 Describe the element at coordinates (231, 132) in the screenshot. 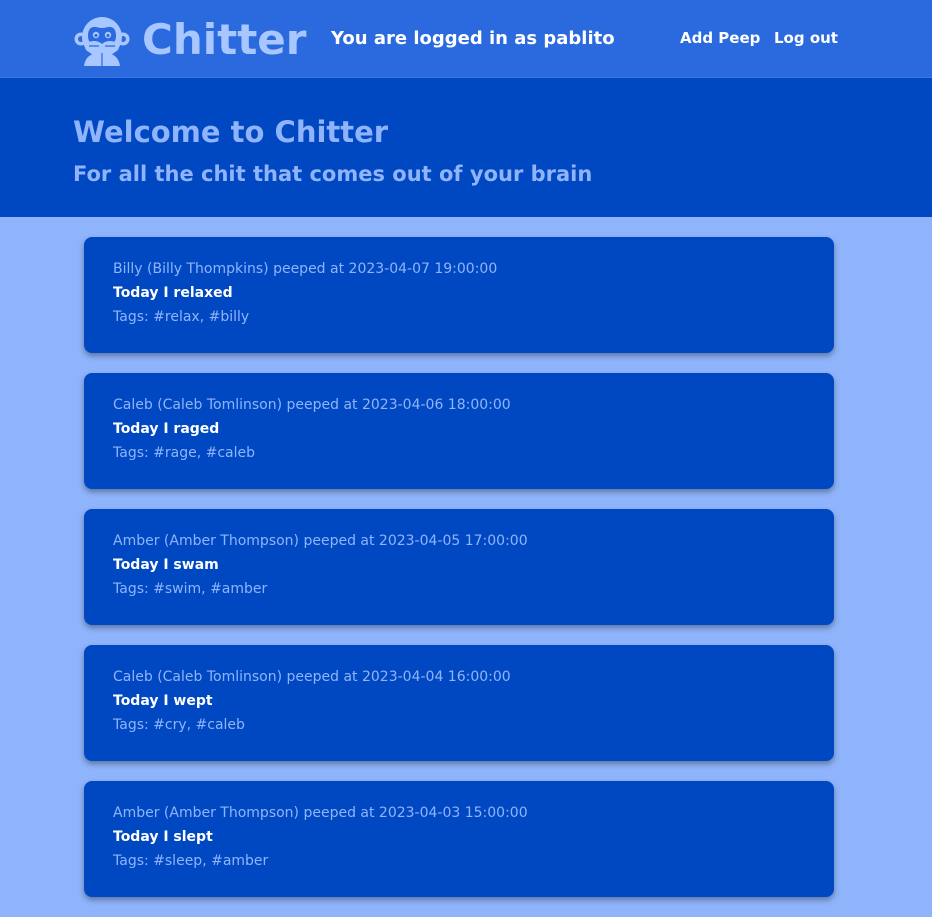

I see `page-title: Welcome to Chitter` at that location.